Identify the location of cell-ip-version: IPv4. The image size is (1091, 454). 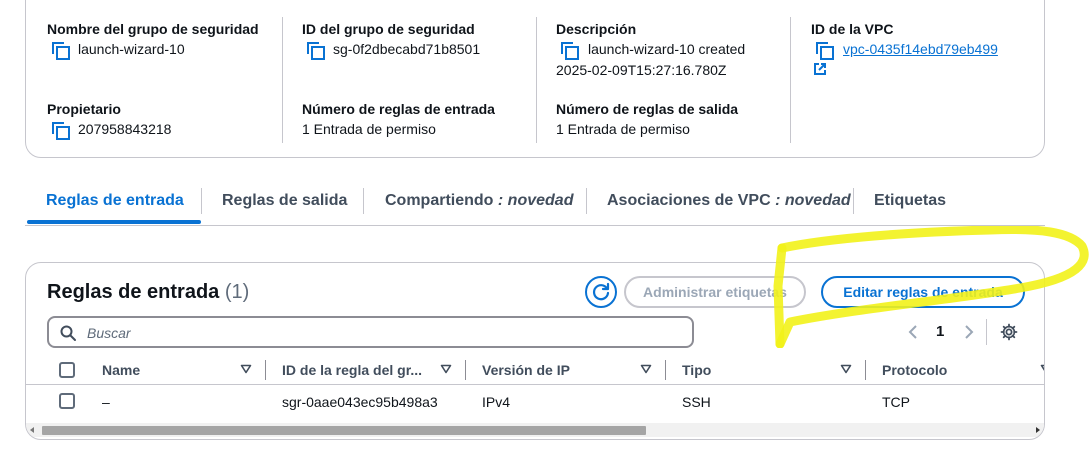
(496, 402).